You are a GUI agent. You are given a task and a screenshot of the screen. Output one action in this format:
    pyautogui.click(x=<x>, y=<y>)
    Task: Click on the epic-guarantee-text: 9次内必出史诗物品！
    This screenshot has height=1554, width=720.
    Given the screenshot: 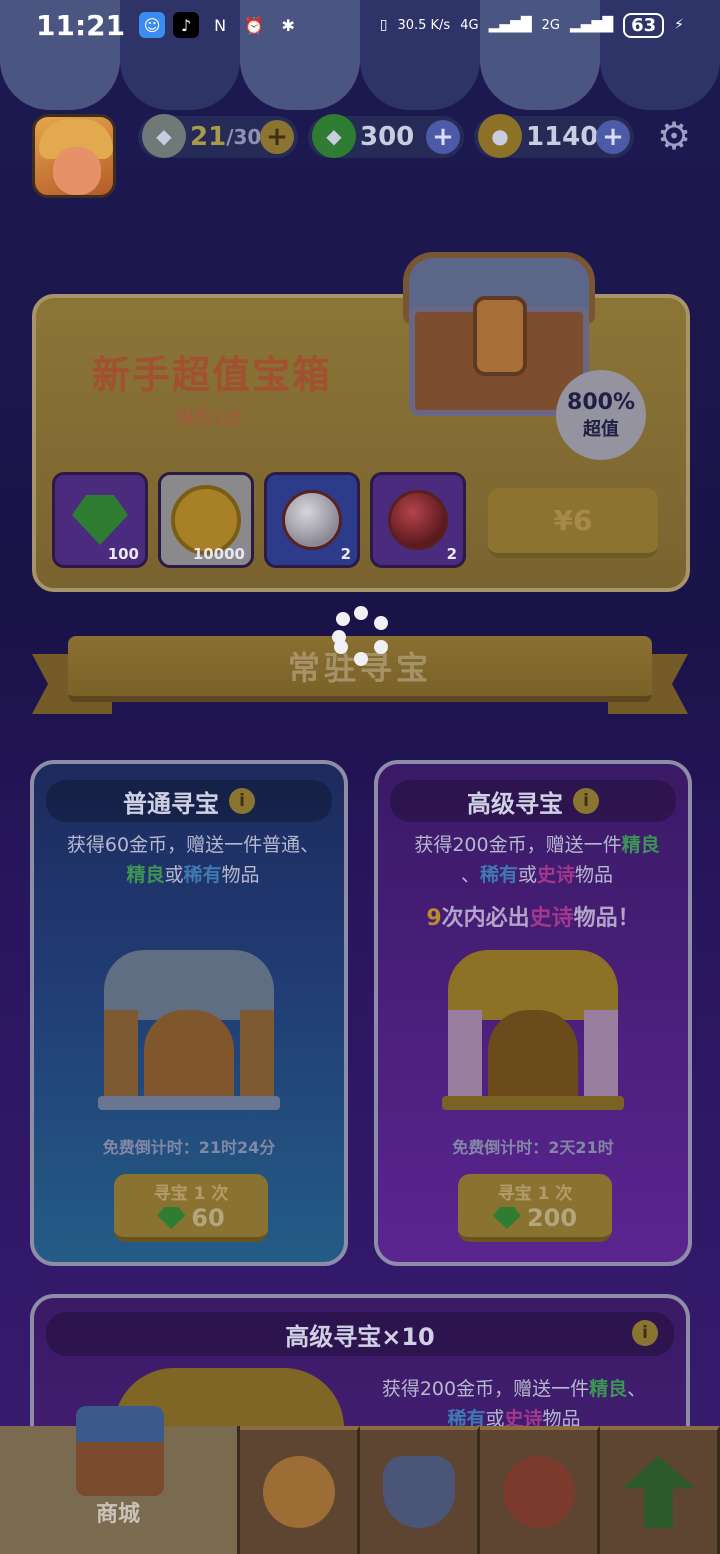 What is the action you would take?
    pyautogui.click(x=533, y=918)
    